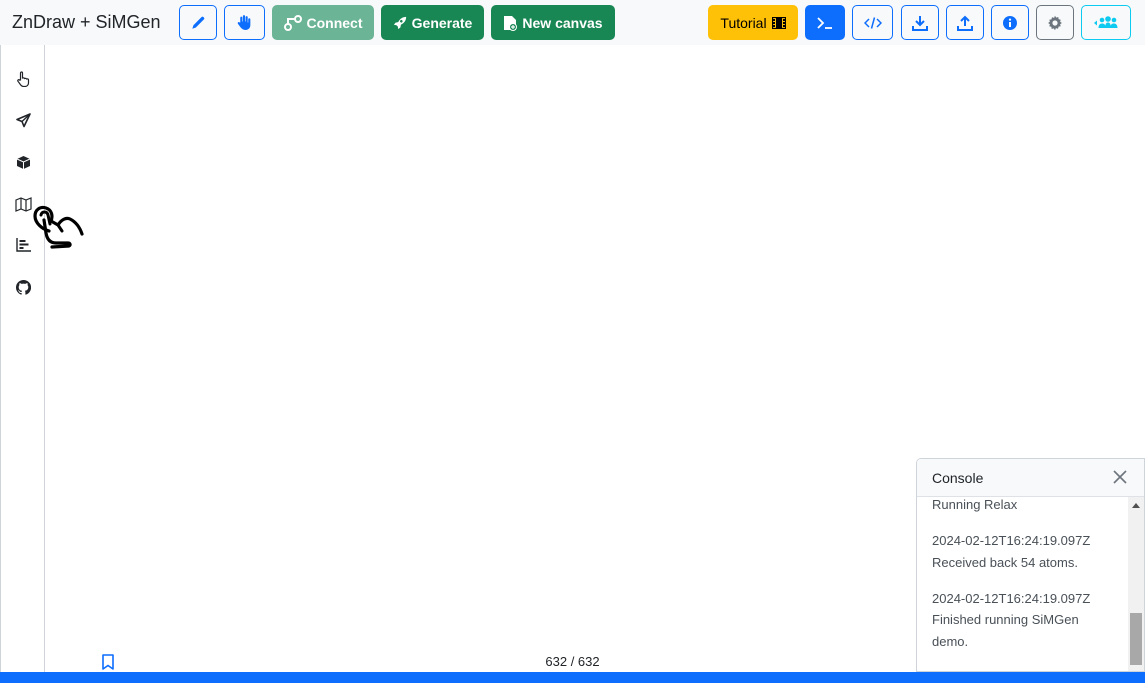 The height and width of the screenshot is (683, 1145). I want to click on info-icon, so click(1010, 23).